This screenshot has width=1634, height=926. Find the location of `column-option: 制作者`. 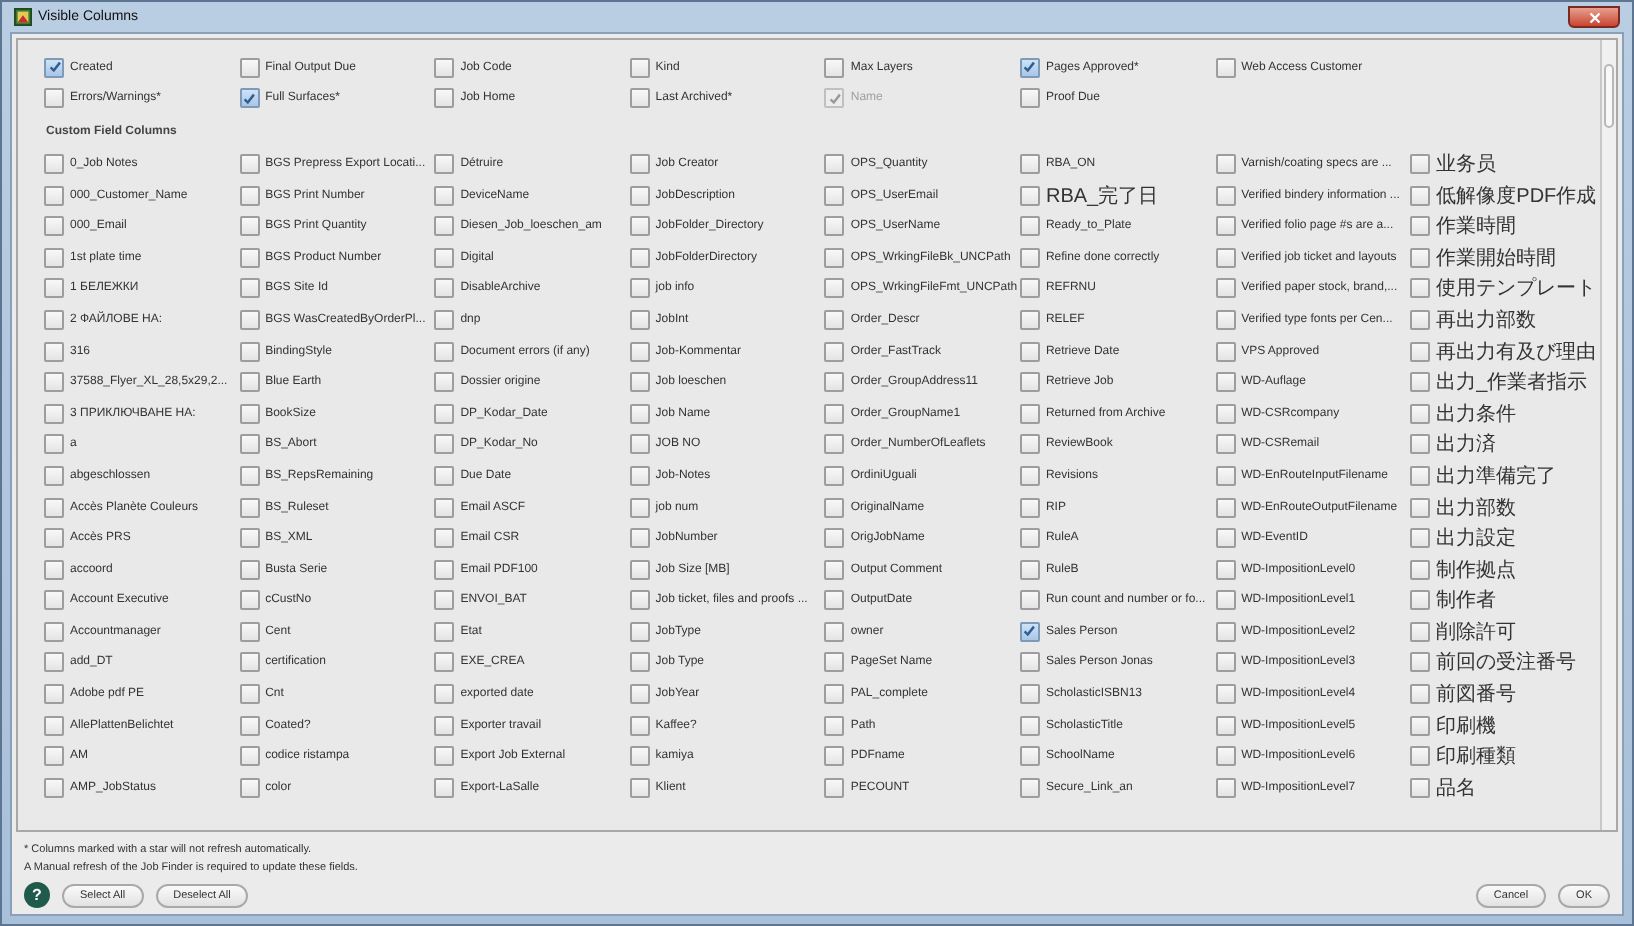

column-option: 制作者 is located at coordinates (1505, 601).